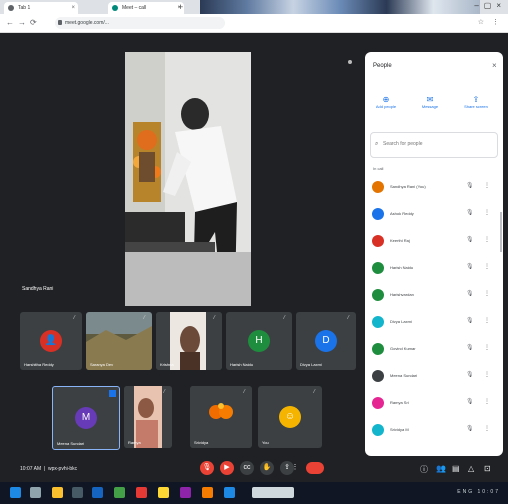 The image size is (508, 504). What do you see at coordinates (424, 469) in the screenshot?
I see `info-icon: ⓘ` at bounding box center [424, 469].